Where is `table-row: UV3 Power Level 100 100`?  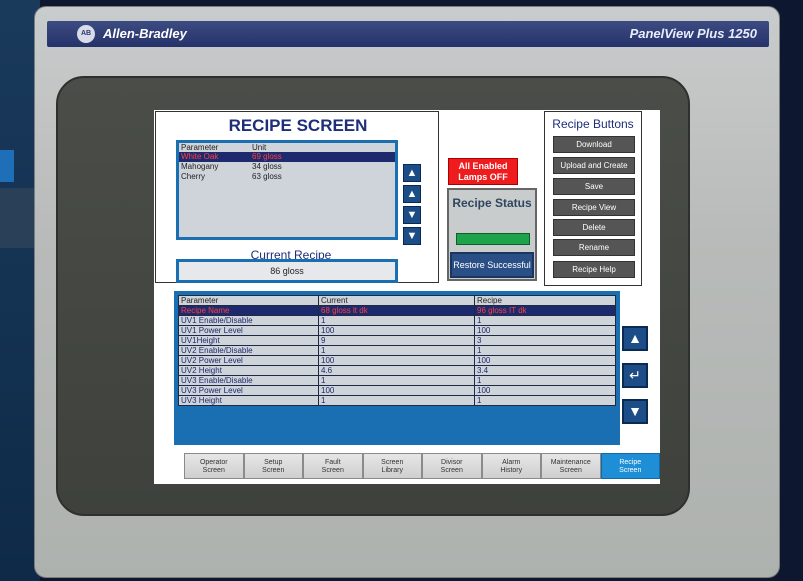
table-row: UV3 Power Level 100 100 is located at coordinates (397, 390).